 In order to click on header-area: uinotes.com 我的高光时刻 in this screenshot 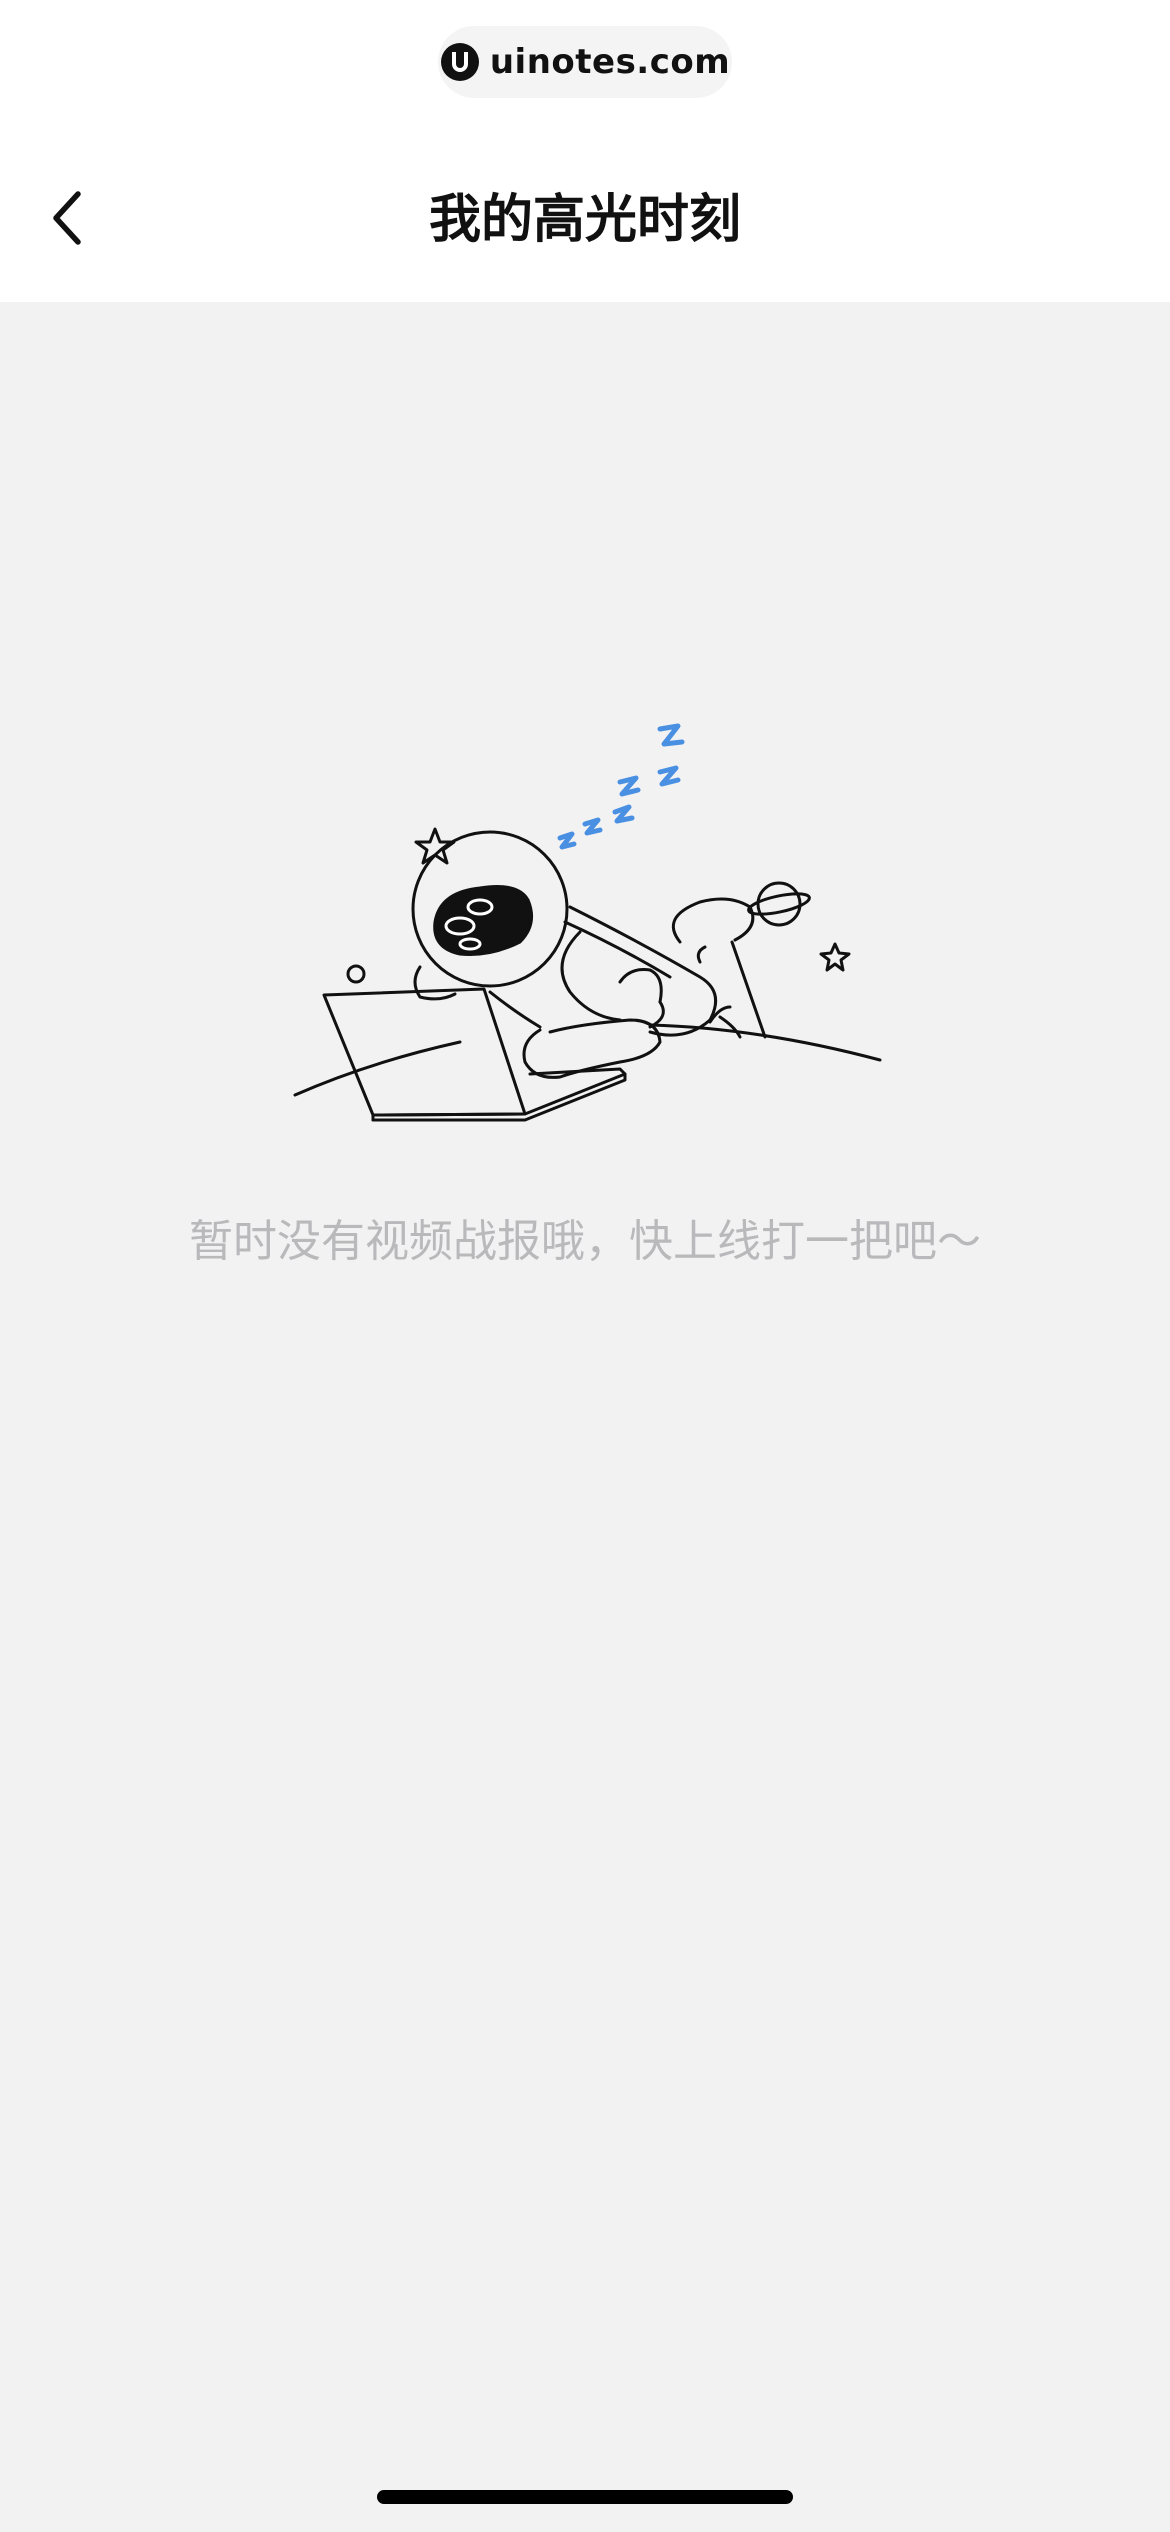, I will do `click(585, 151)`.